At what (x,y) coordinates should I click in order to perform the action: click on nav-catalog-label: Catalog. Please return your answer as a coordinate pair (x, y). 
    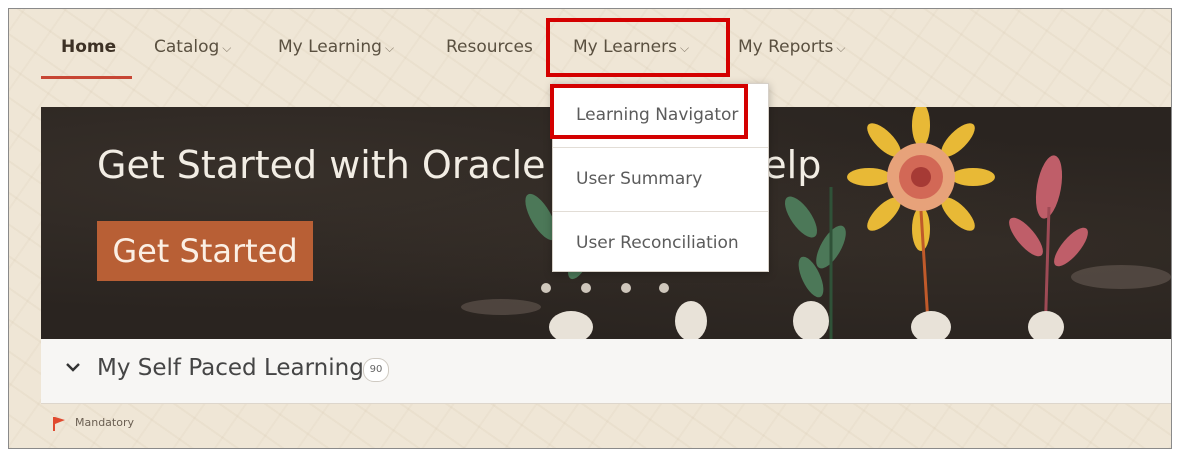
    Looking at the image, I should click on (187, 47).